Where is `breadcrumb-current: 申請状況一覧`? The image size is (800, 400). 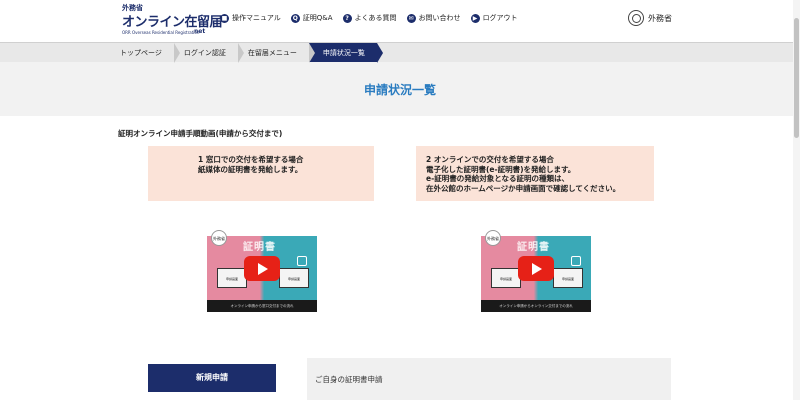 breadcrumb-current: 申請状況一覧 is located at coordinates (345, 53).